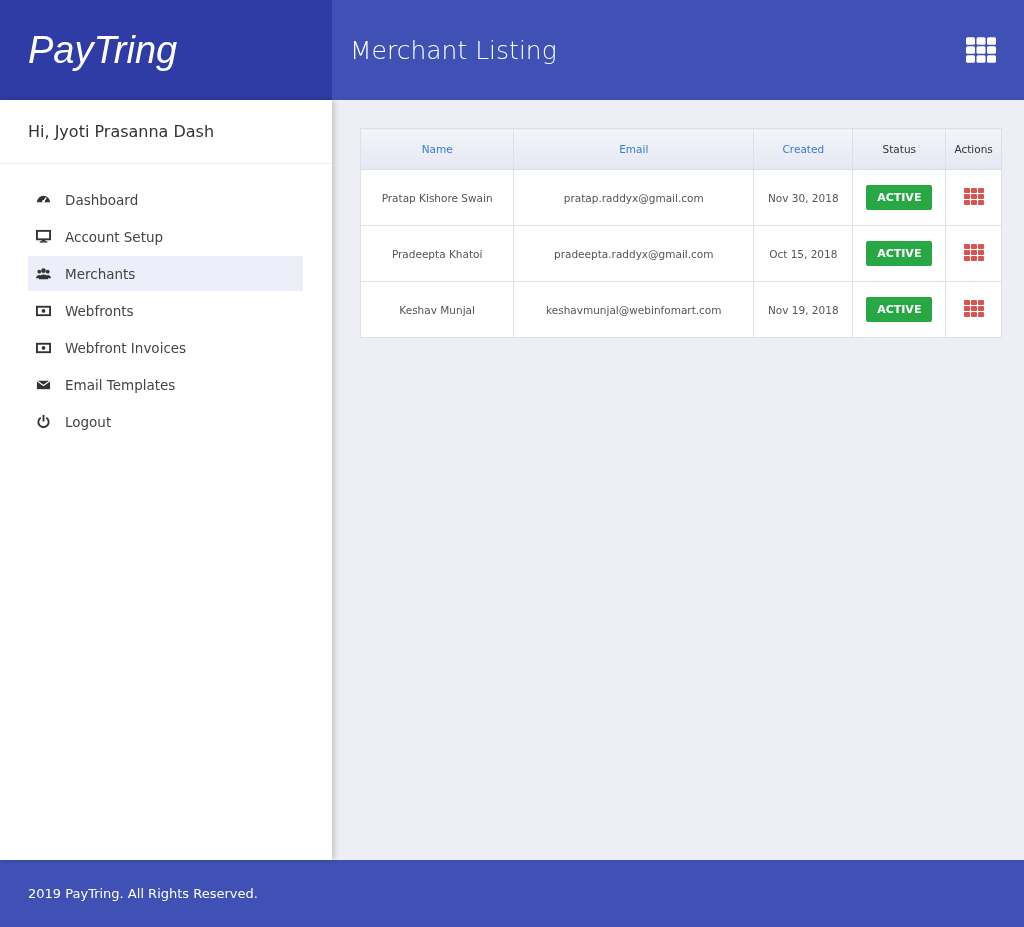 The height and width of the screenshot is (927, 1024). What do you see at coordinates (165, 421) in the screenshot?
I see `sidebar-item: Logout` at bounding box center [165, 421].